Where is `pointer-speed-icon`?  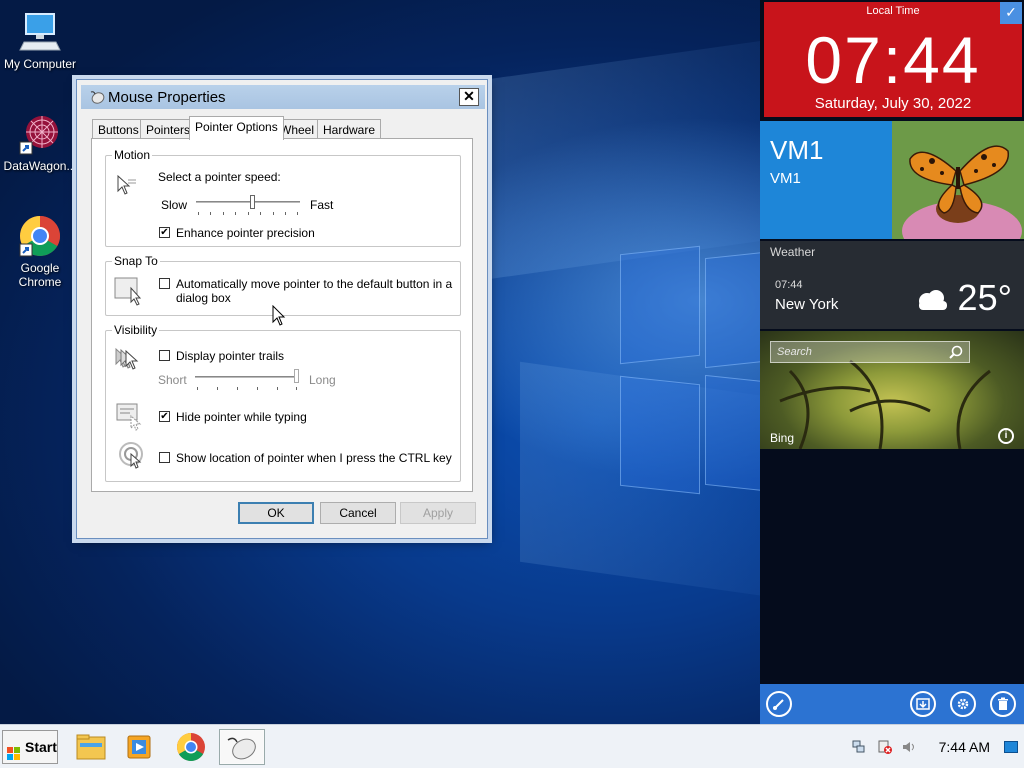 pointer-speed-icon is located at coordinates (127, 187).